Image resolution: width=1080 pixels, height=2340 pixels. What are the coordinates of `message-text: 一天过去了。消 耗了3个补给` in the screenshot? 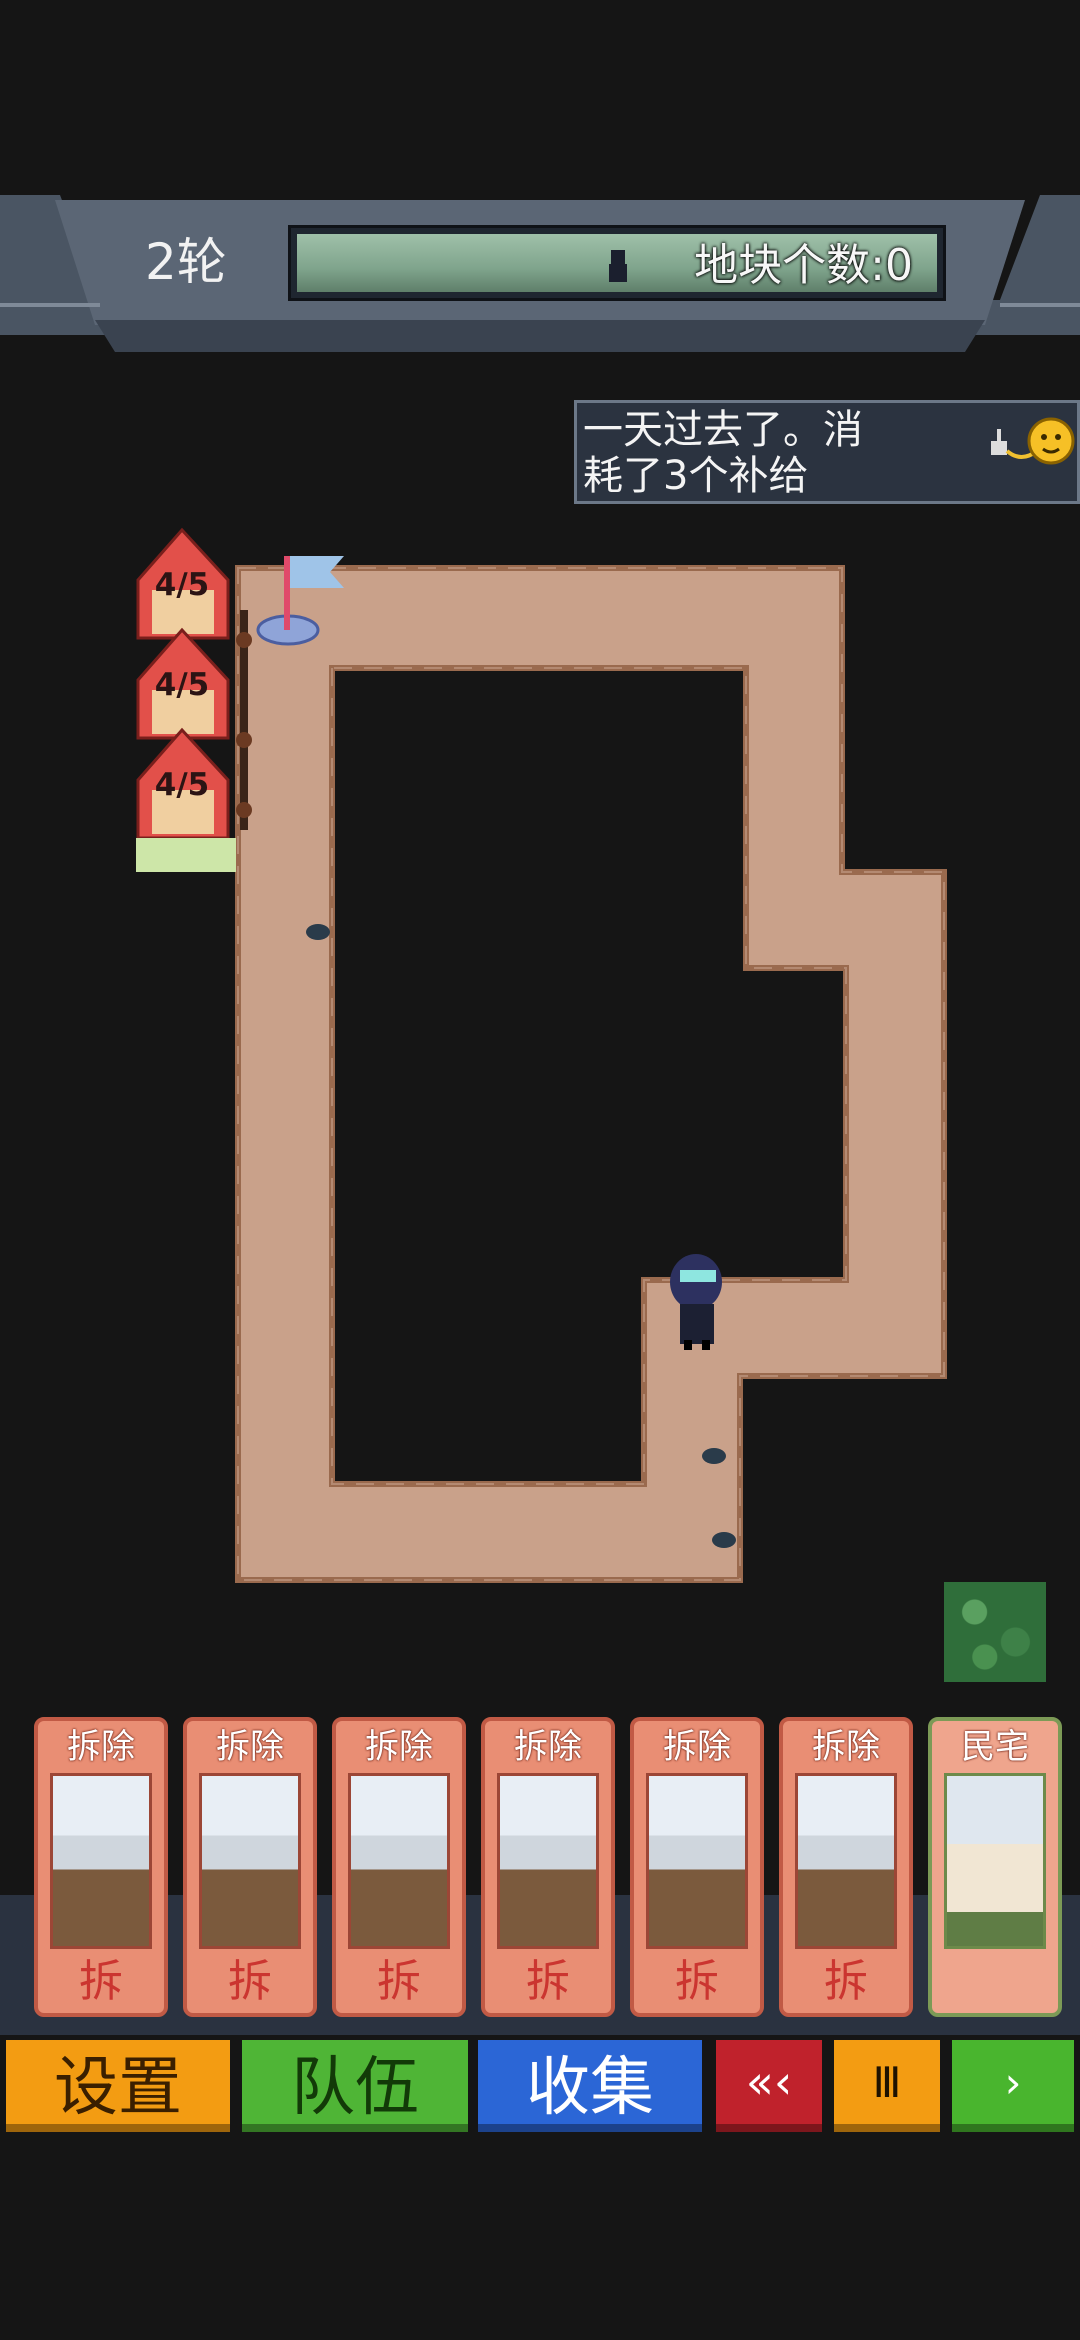 It's located at (748, 453).